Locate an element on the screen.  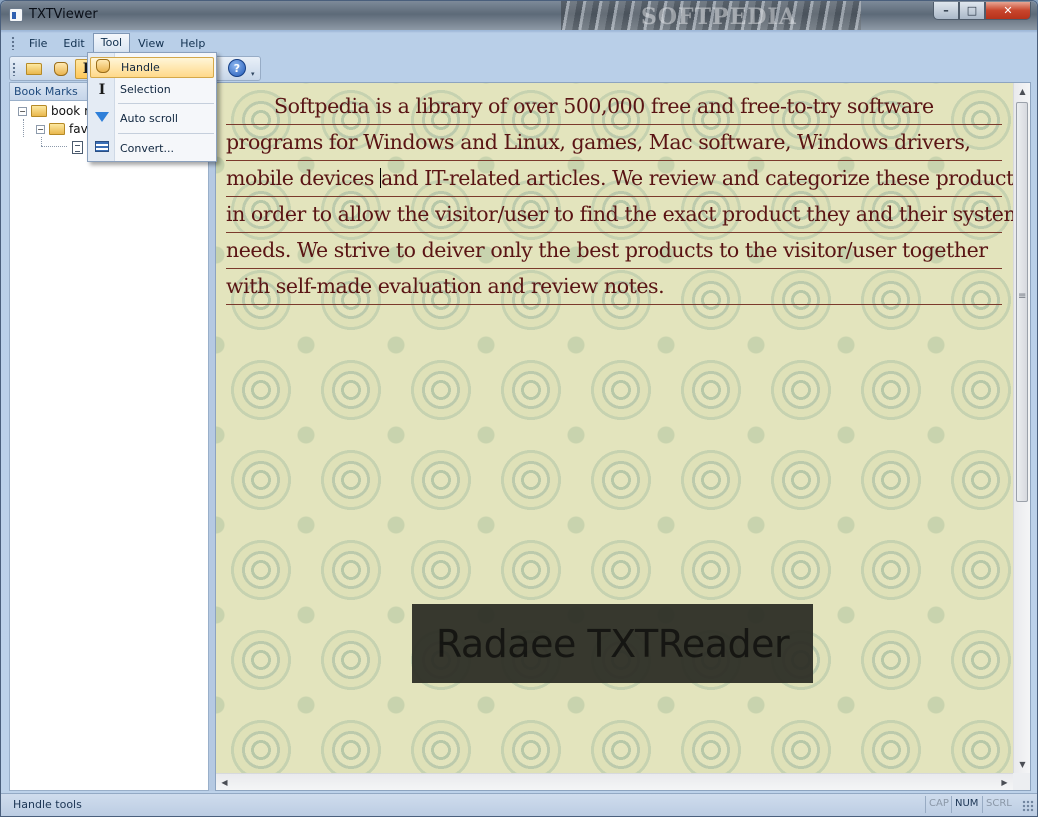
minimize-button: – is located at coordinates (946, 11).